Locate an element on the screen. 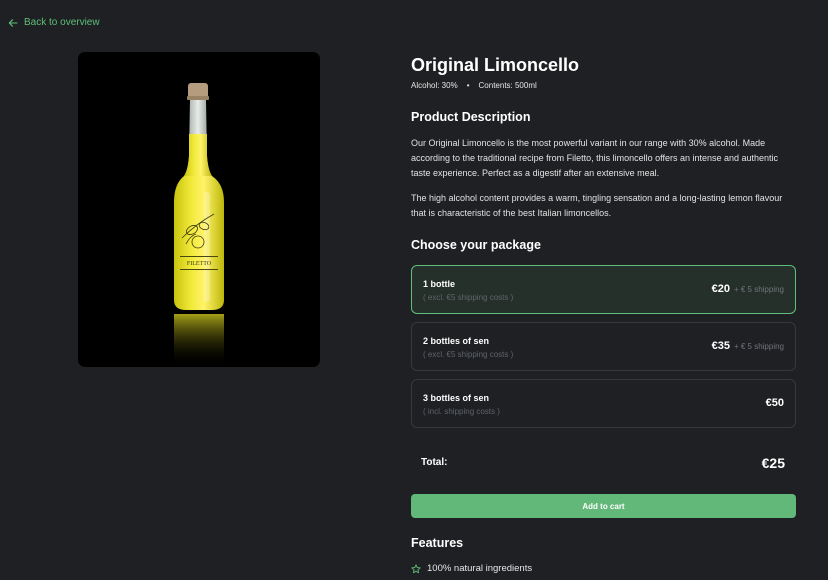 The height and width of the screenshot is (580, 828). package-price: €35 + € 5 shipping is located at coordinates (748, 346).